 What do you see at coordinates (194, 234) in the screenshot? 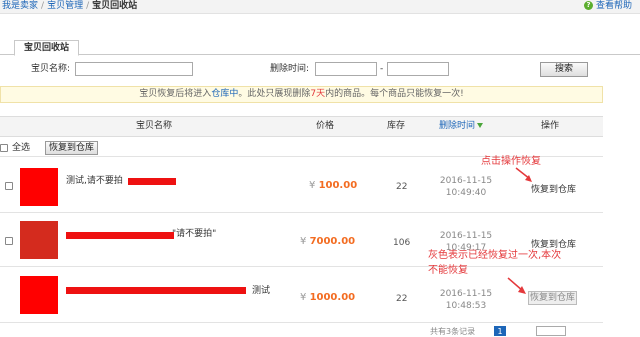
I see `item-title: "请不要拍"` at bounding box center [194, 234].